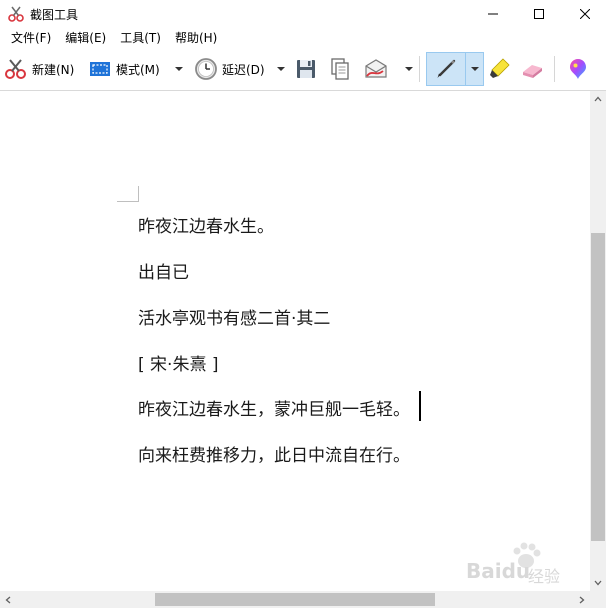 This screenshot has width=606, height=608. Describe the element at coordinates (128, 194) in the screenshot. I see `page-corner-mark` at that location.